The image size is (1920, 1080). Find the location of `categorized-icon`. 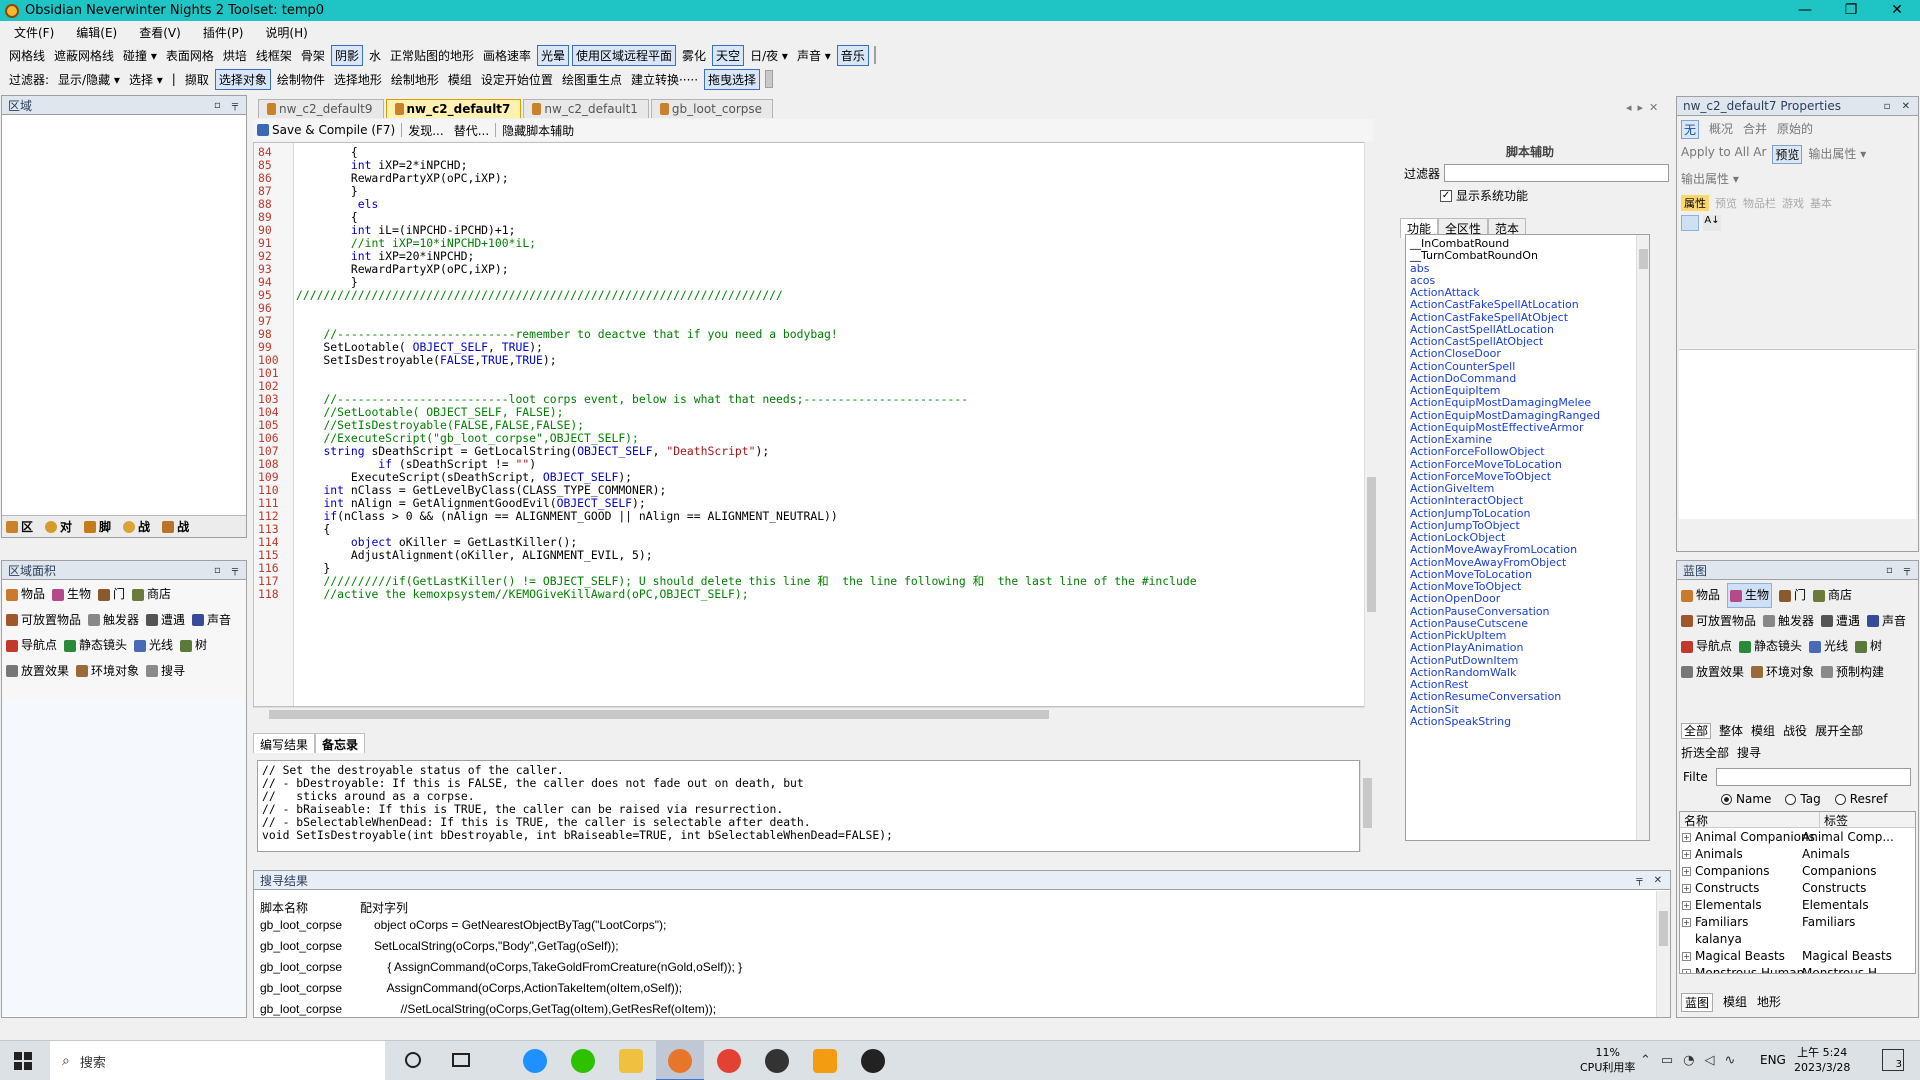

categorized-icon is located at coordinates (1690, 223).